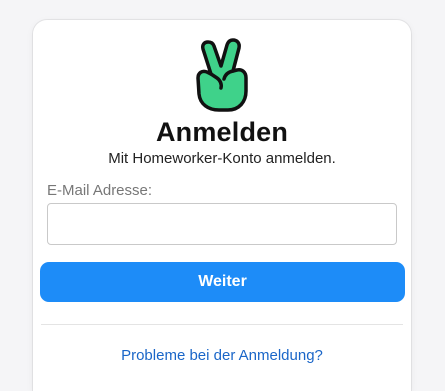 The image size is (445, 391). Describe the element at coordinates (100, 190) in the screenshot. I see `email-label: E-Mail Adresse:` at that location.